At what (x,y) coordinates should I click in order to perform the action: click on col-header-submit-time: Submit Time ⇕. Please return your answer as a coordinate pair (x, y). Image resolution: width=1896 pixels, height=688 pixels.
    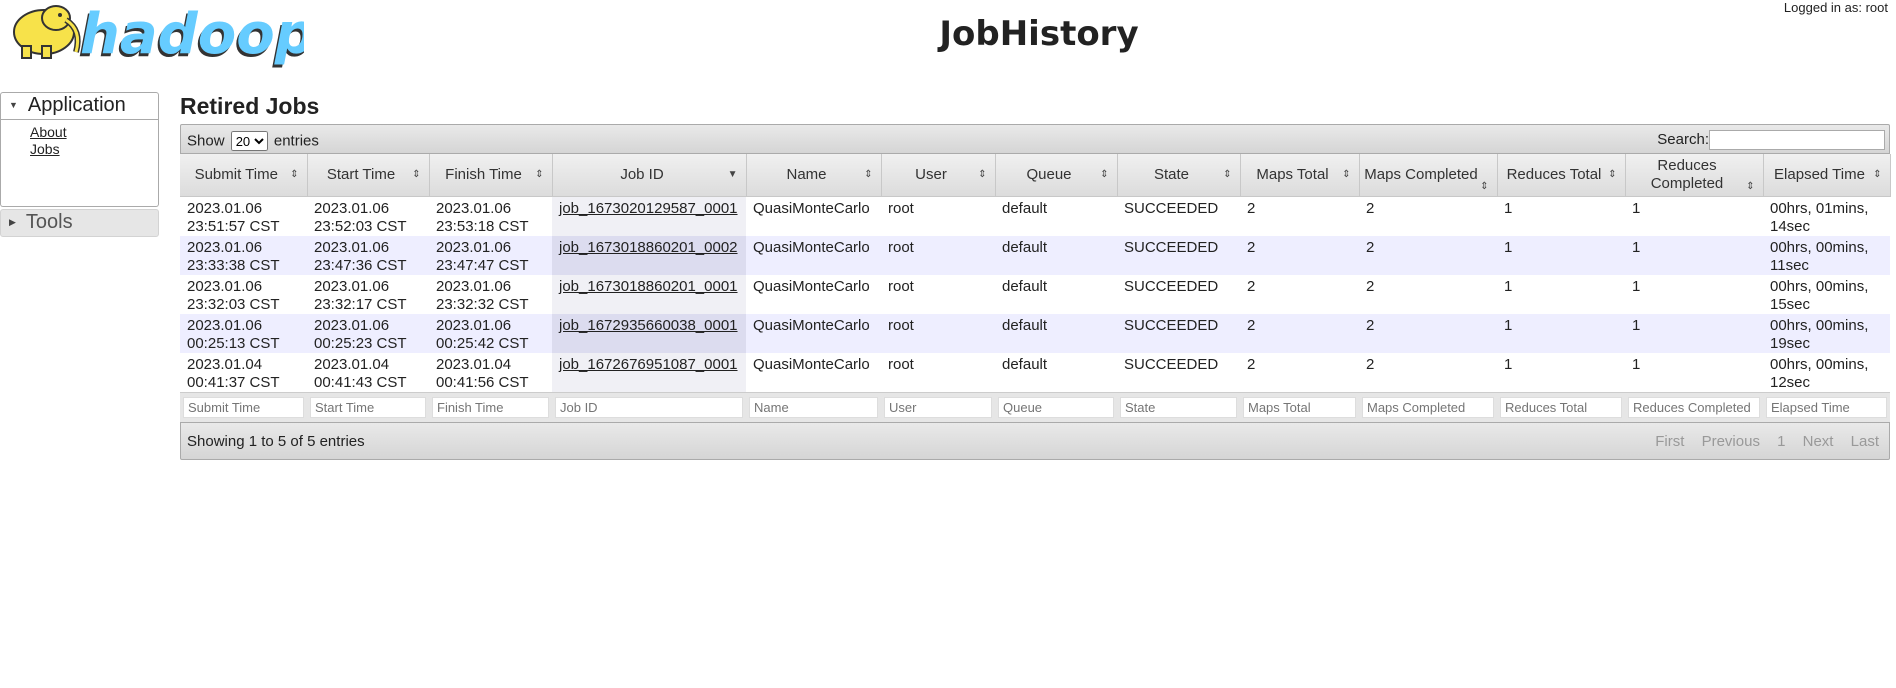
    Looking at the image, I should click on (244, 175).